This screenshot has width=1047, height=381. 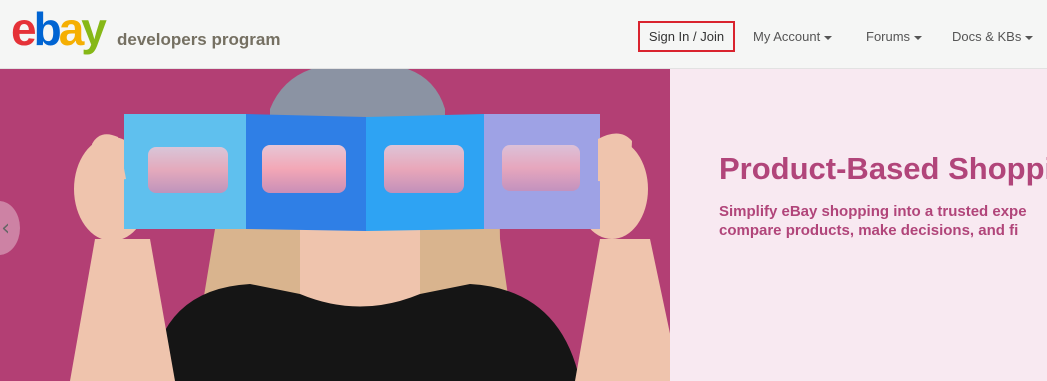 I want to click on nav-my-account: My Account, so click(x=793, y=36).